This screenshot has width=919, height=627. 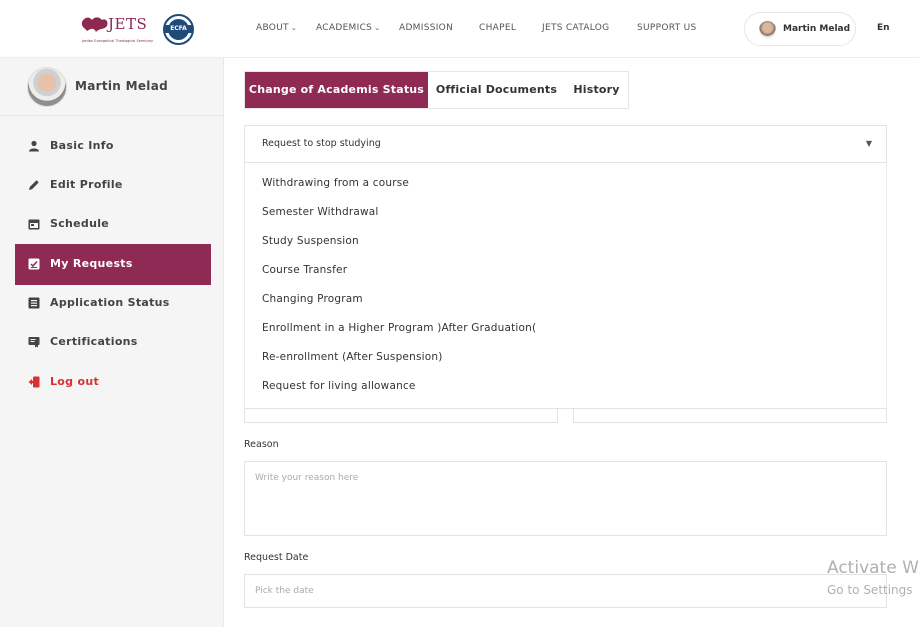 What do you see at coordinates (75, 381) in the screenshot?
I see `sidebar-item-label: Log out` at bounding box center [75, 381].